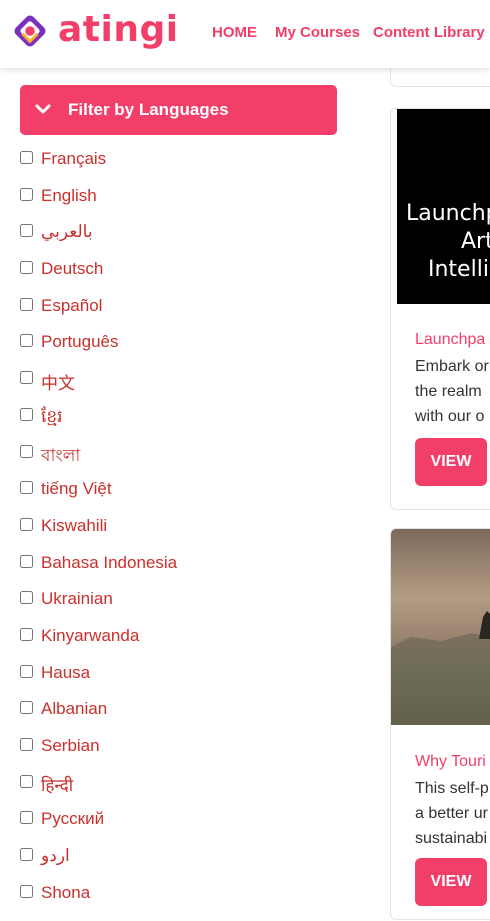 This screenshot has height=921, width=490. What do you see at coordinates (475, 241) in the screenshot?
I see `thumbnail-text-line: Art` at bounding box center [475, 241].